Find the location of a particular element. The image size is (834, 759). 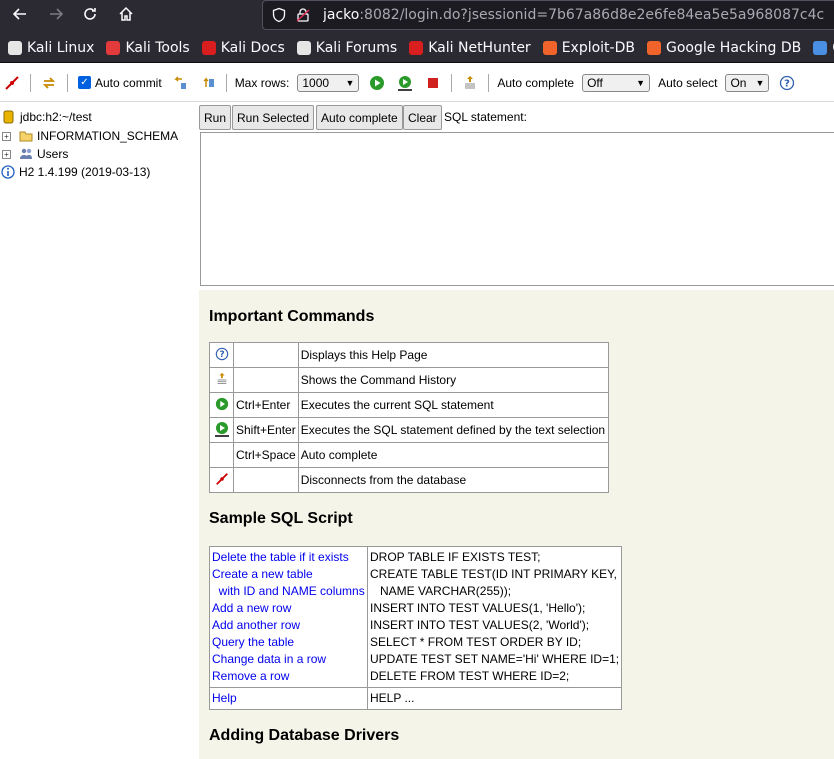

sample-link: Add a new row is located at coordinates (288, 608).